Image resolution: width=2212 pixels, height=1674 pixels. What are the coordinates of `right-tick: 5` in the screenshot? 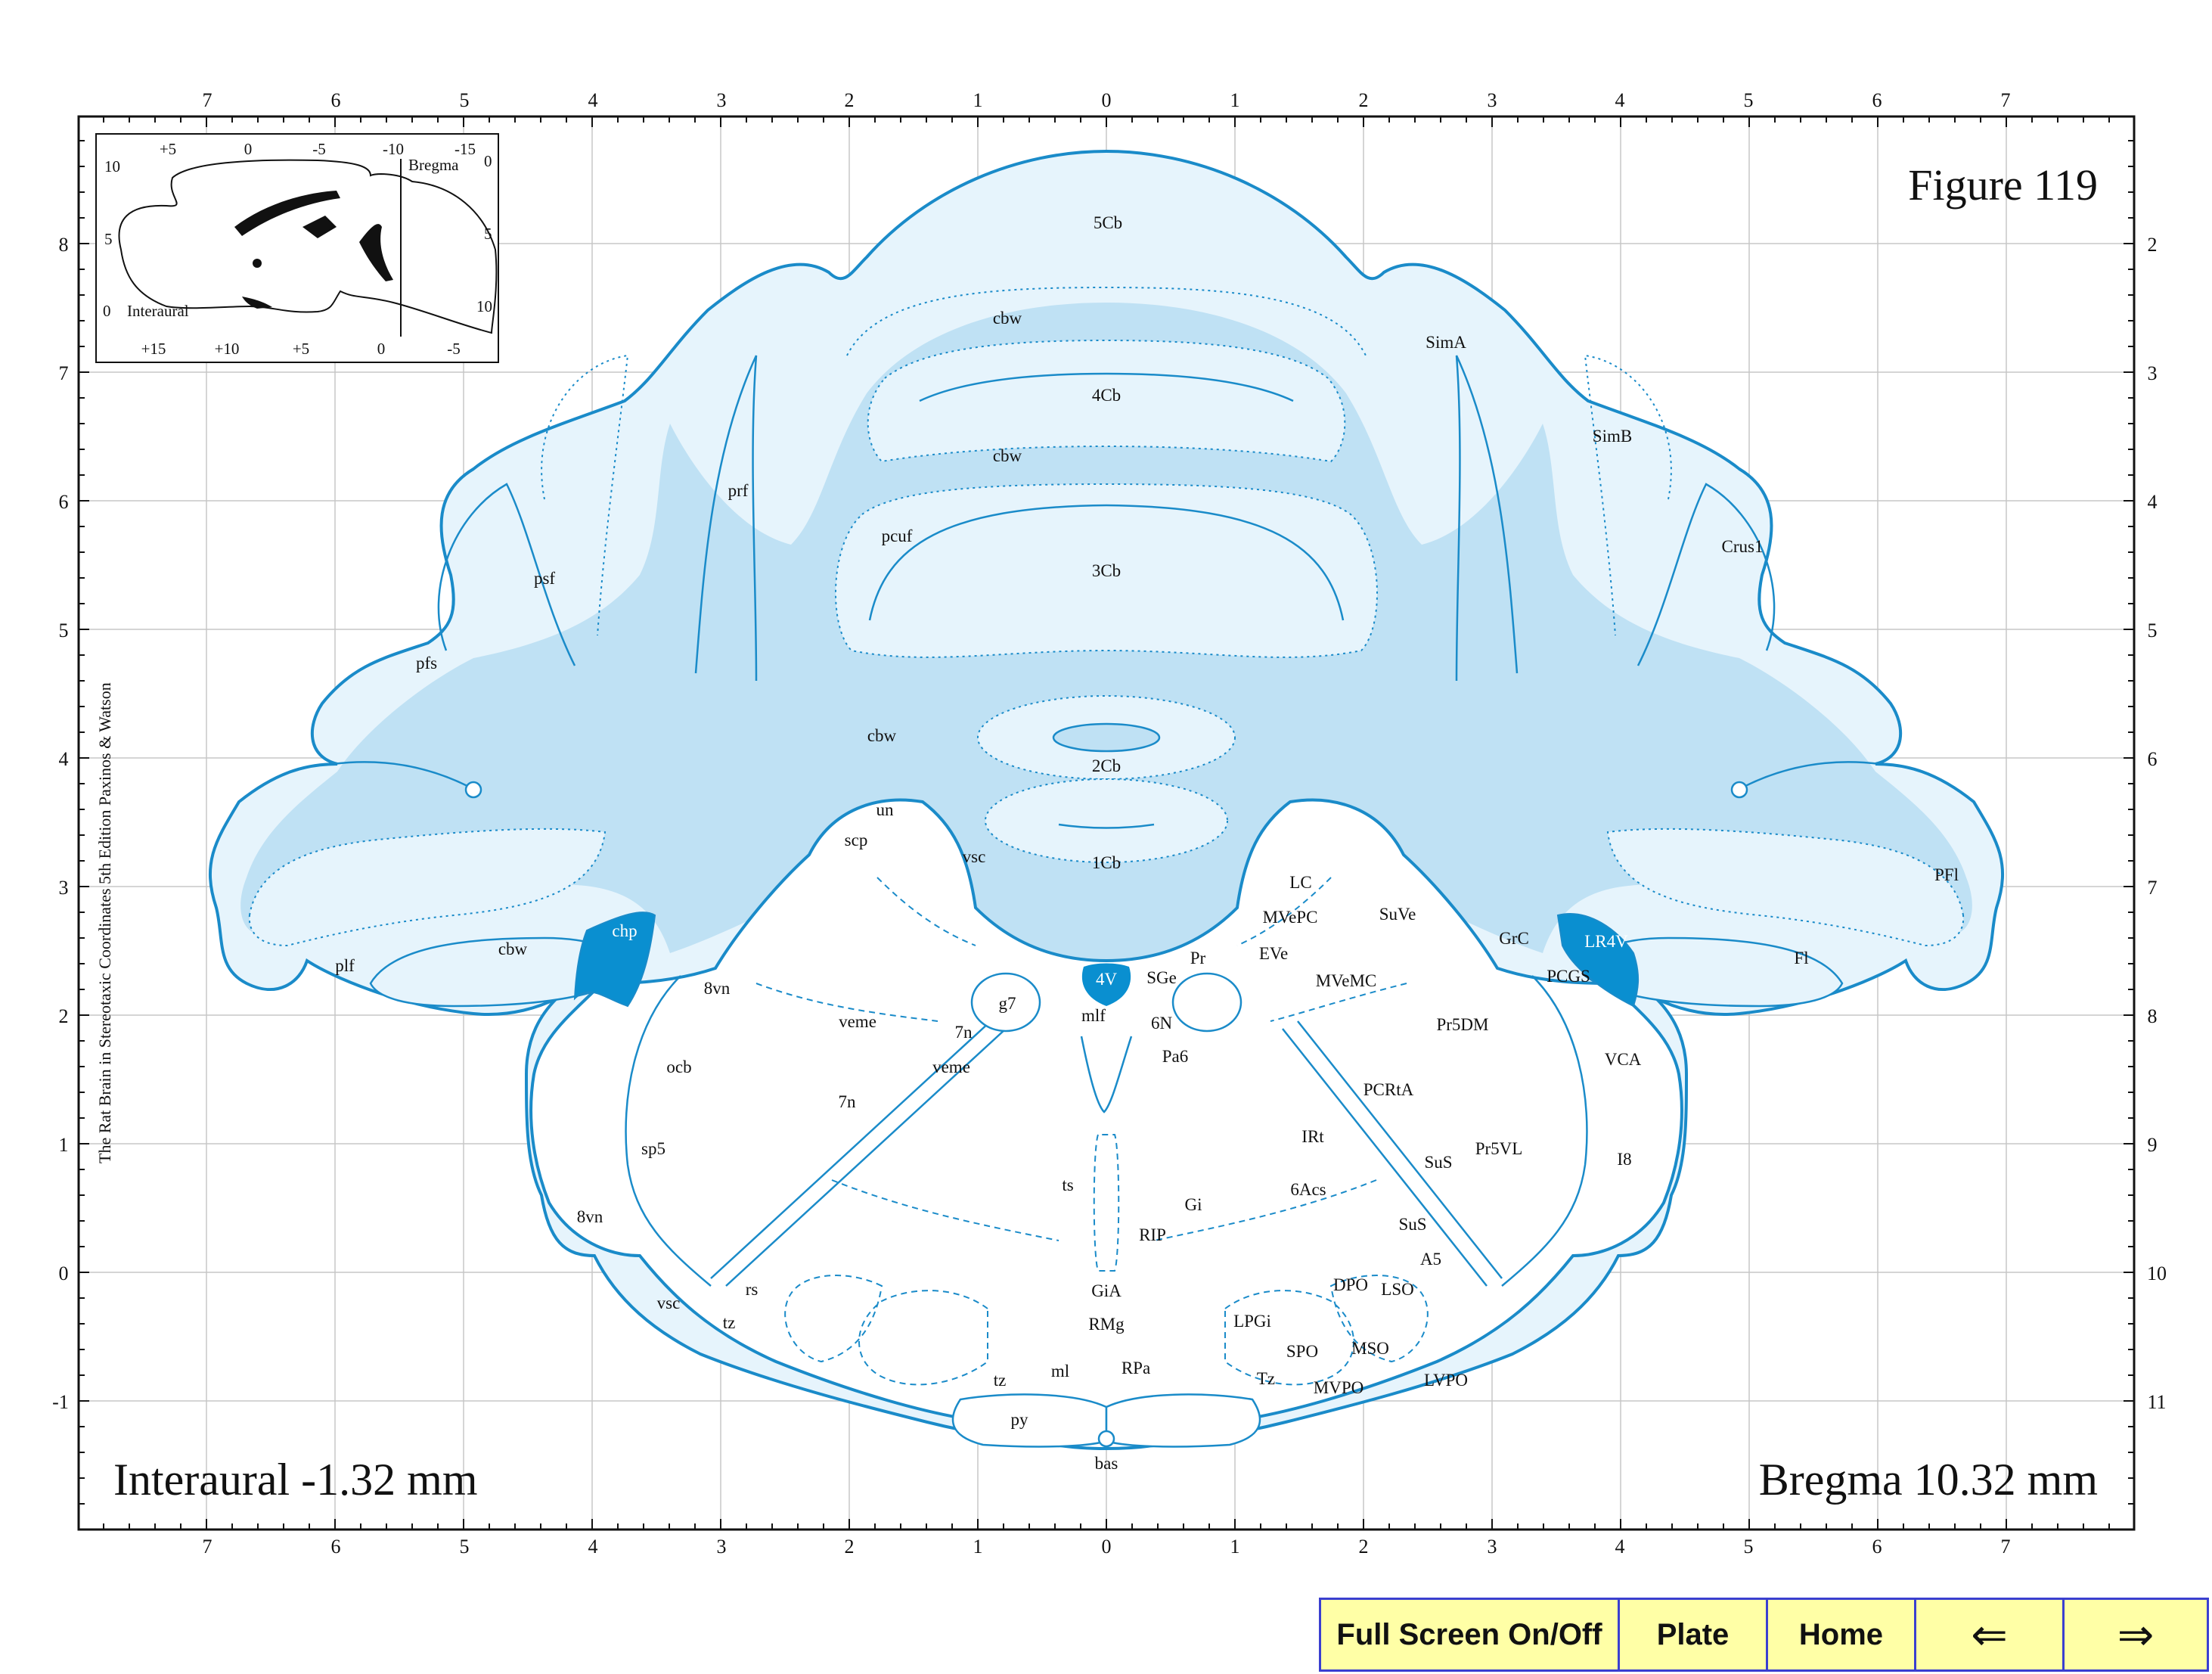 It's located at (2153, 630).